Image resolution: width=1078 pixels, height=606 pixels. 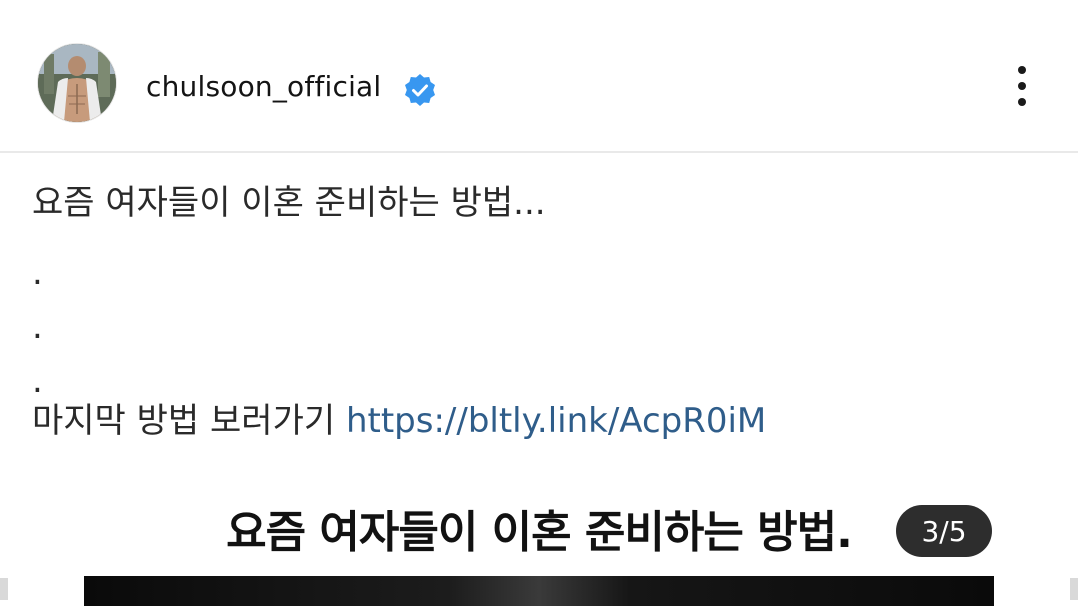 I want to click on header-divider, so click(x=539, y=152).